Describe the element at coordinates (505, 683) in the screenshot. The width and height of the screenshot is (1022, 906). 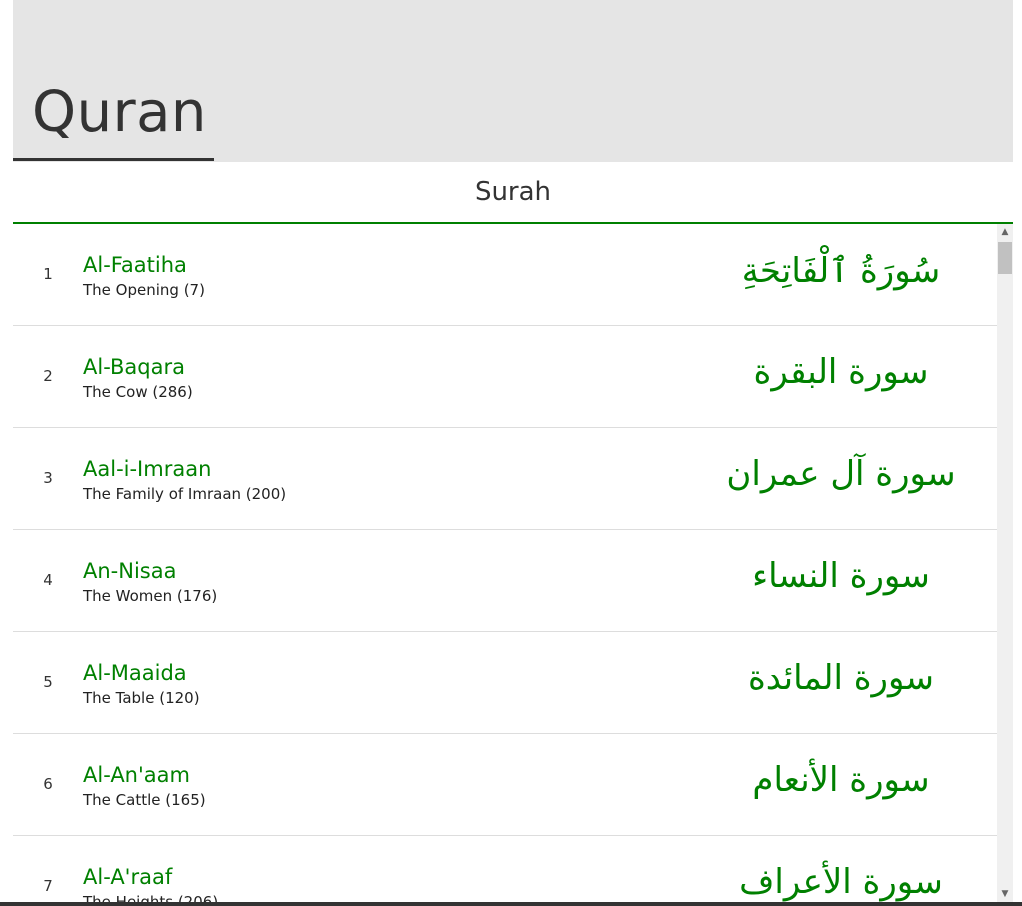
I see `list-item: 5 Al-Maaida The Table (120) سورة المائدة` at that location.